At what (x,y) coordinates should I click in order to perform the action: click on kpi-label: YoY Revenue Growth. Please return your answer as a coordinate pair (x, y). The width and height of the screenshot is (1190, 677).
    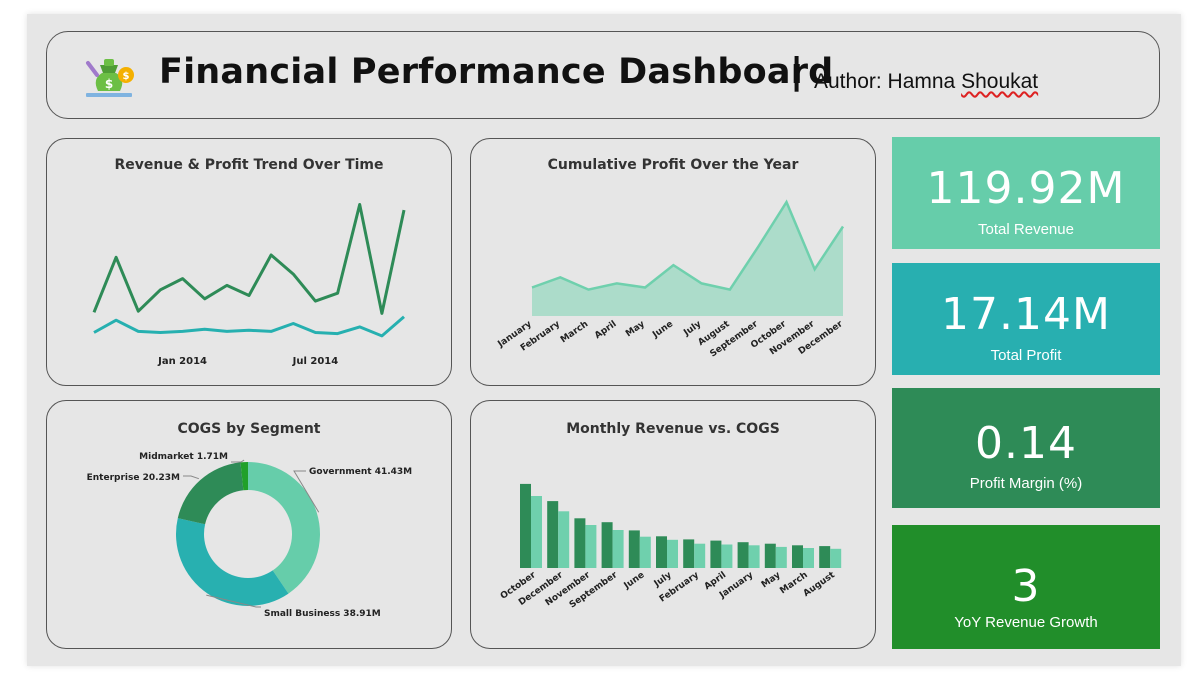
    Looking at the image, I should click on (1026, 622).